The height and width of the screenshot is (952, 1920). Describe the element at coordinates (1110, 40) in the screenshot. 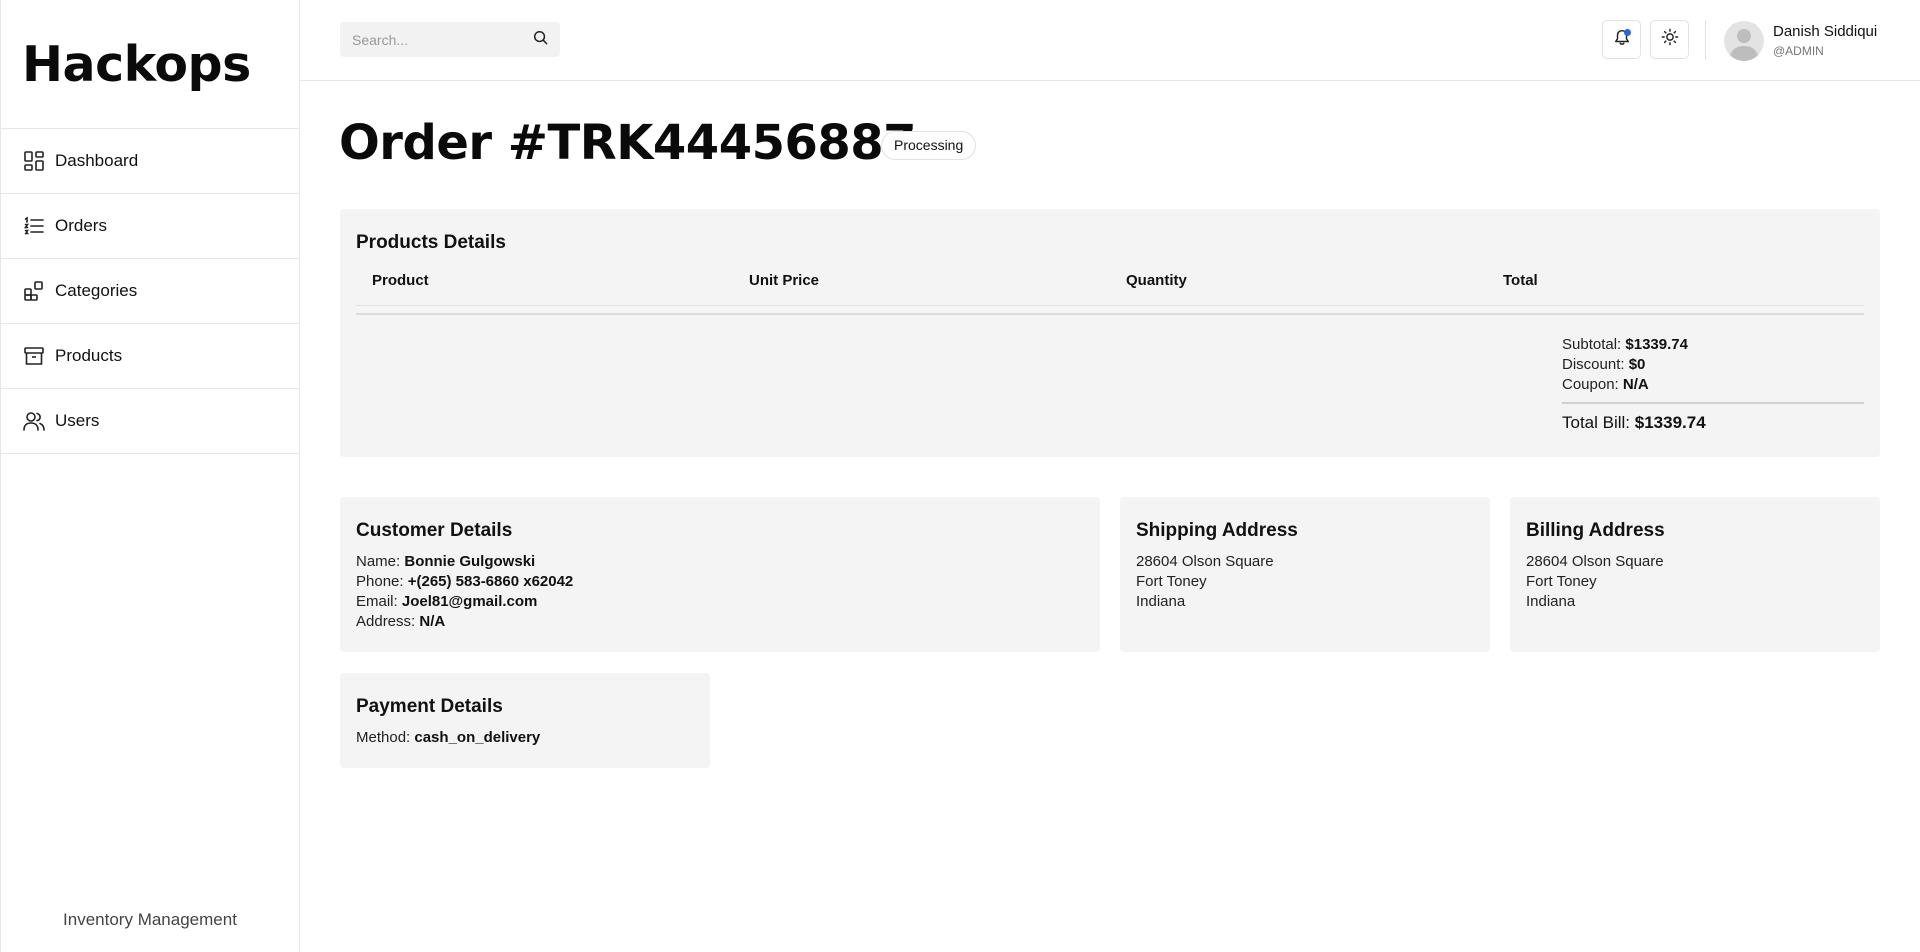

I see `top-bar: Danish Siddiqui @ADMIN` at that location.